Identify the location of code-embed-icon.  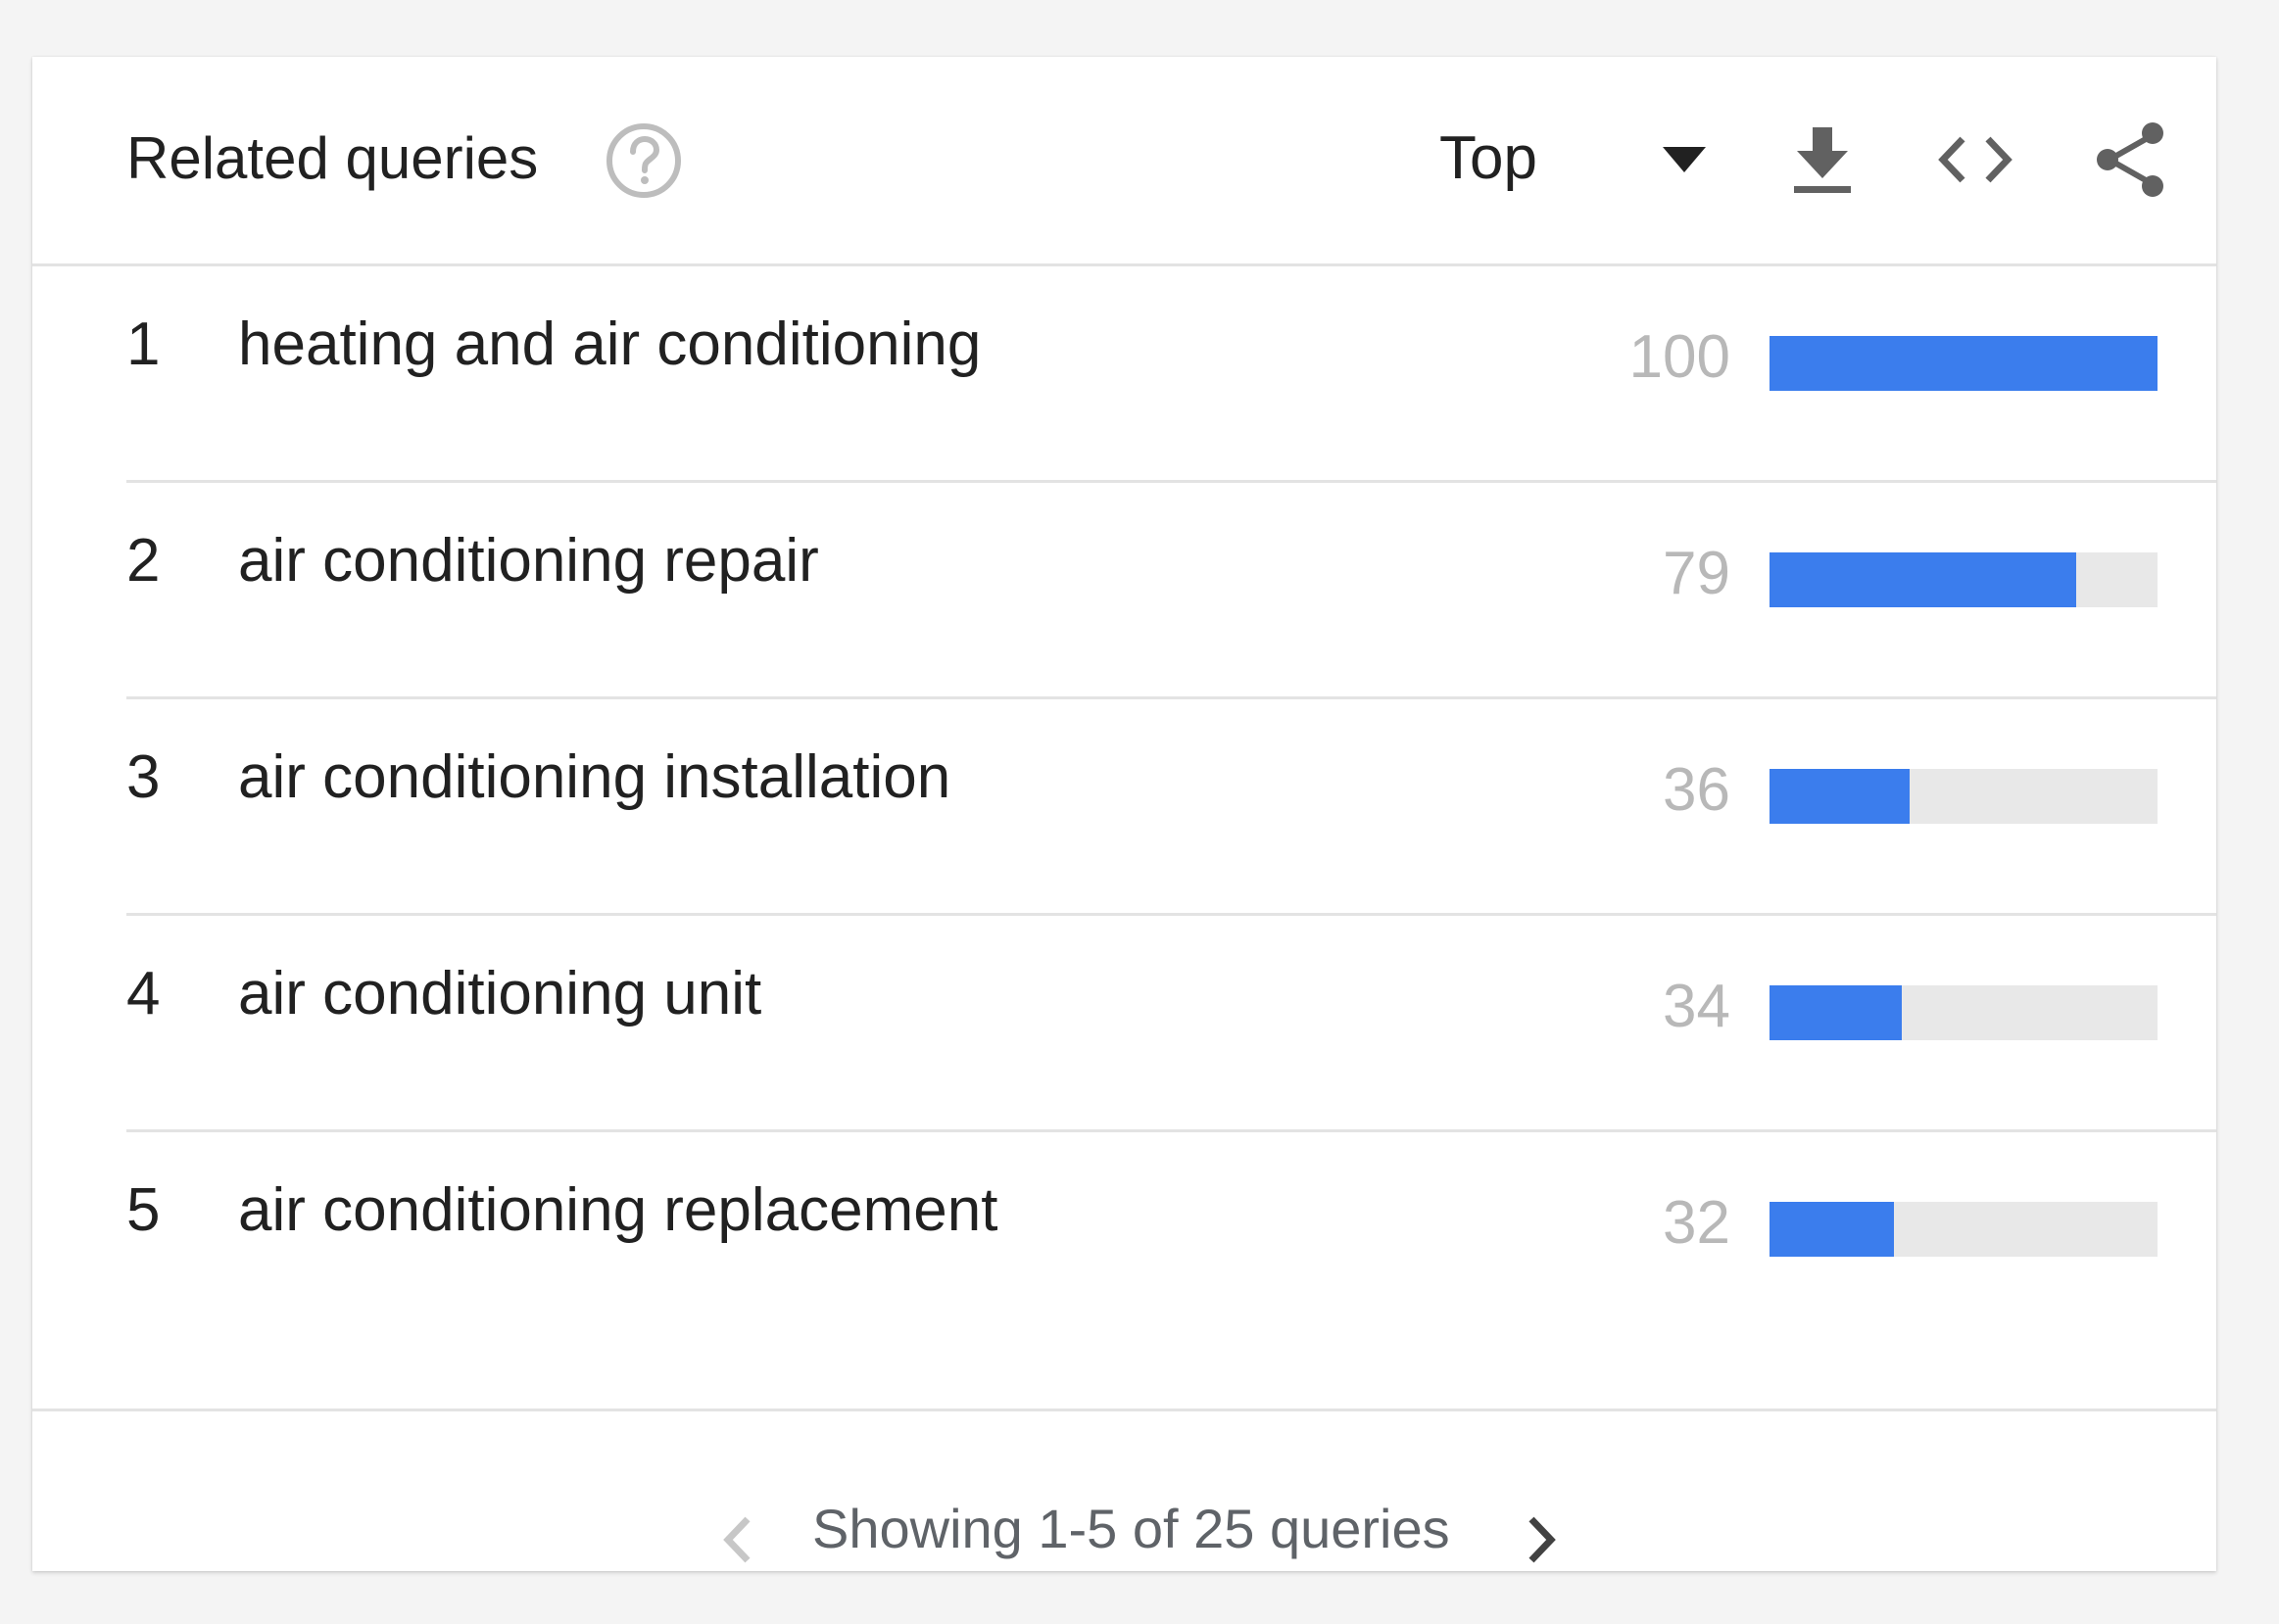
(1975, 160).